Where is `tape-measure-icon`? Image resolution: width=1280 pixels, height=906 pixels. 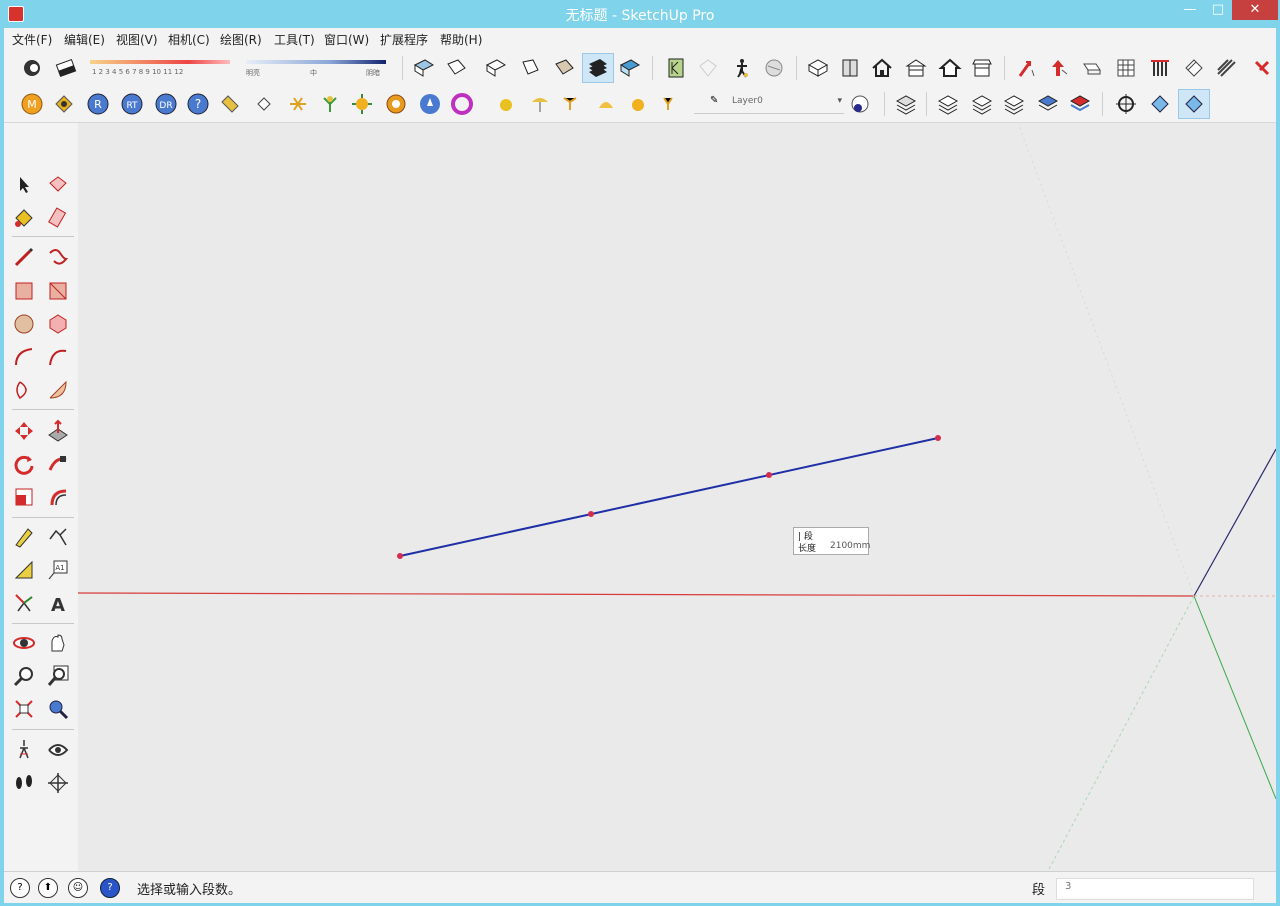
tape-measure-icon is located at coordinates (24, 537).